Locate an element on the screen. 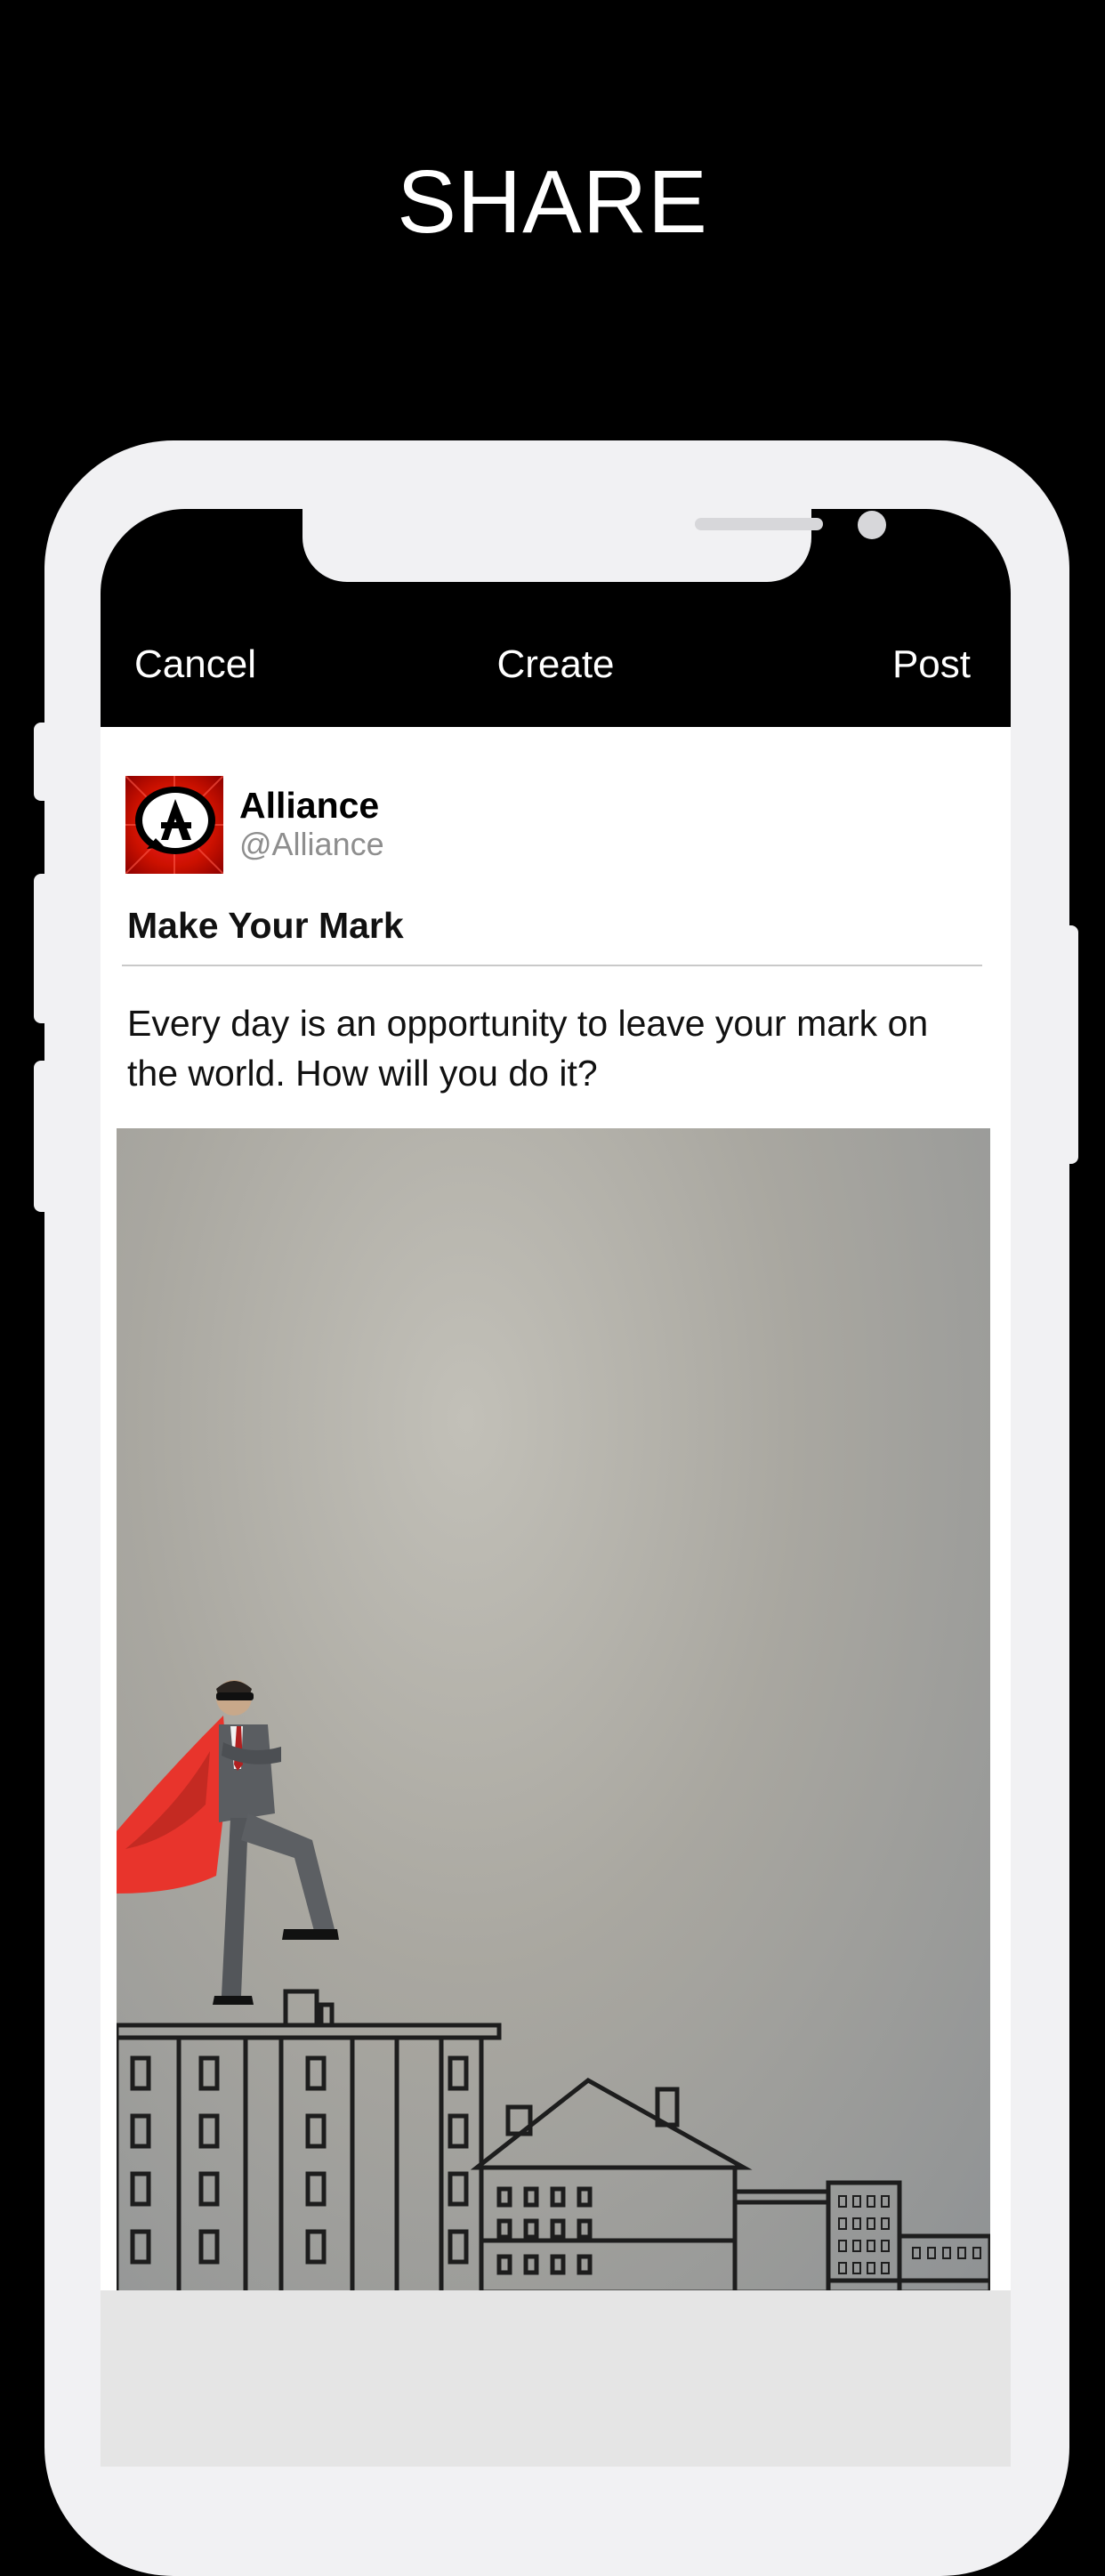 This screenshot has height=2576, width=1105. phone-volume-up-button is located at coordinates (43, 948).